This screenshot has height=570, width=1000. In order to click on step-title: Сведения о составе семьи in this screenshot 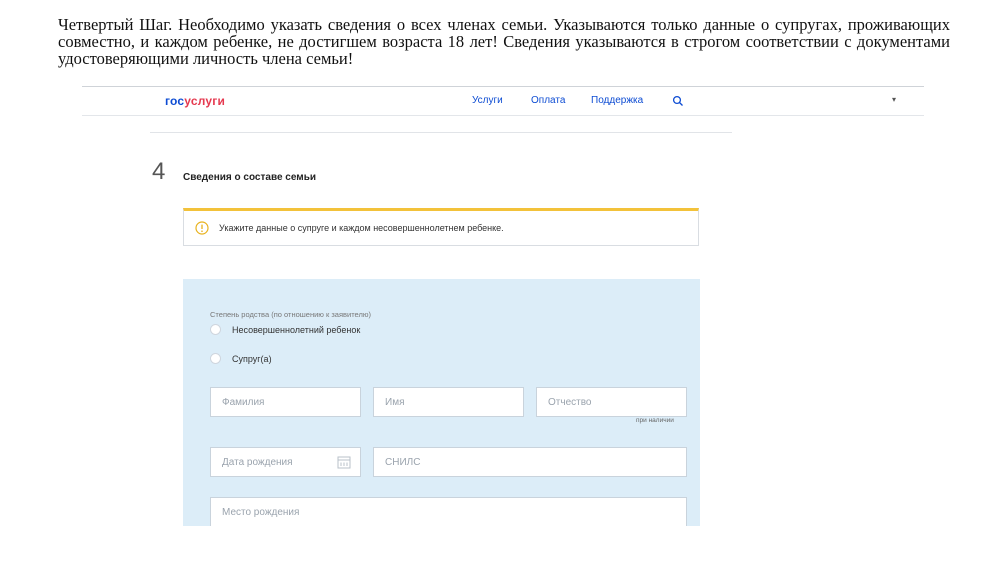, I will do `click(249, 177)`.